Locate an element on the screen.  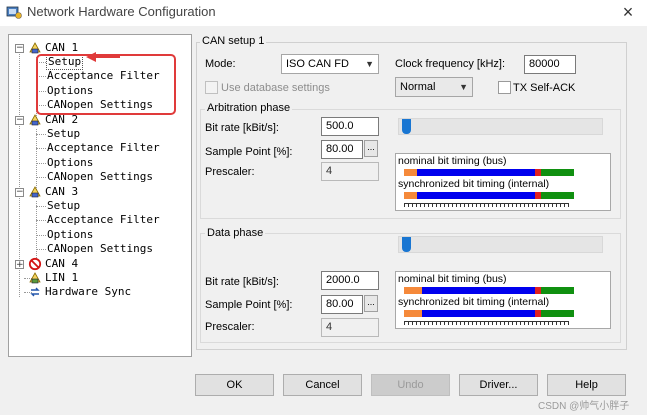
undo-button: Undo is located at coordinates (410, 385).